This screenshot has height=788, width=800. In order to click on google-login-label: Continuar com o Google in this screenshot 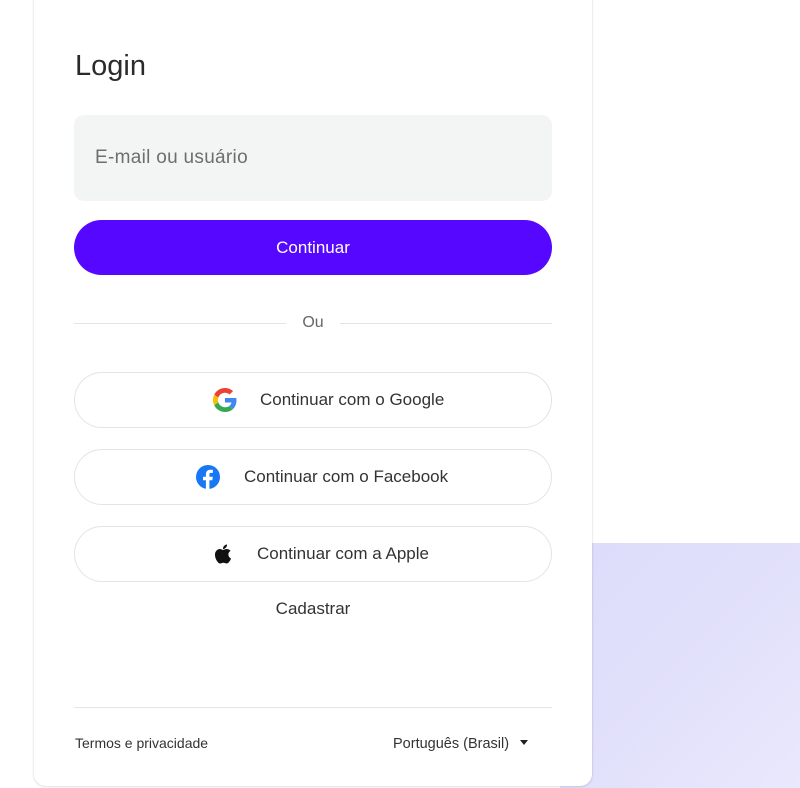, I will do `click(352, 399)`.